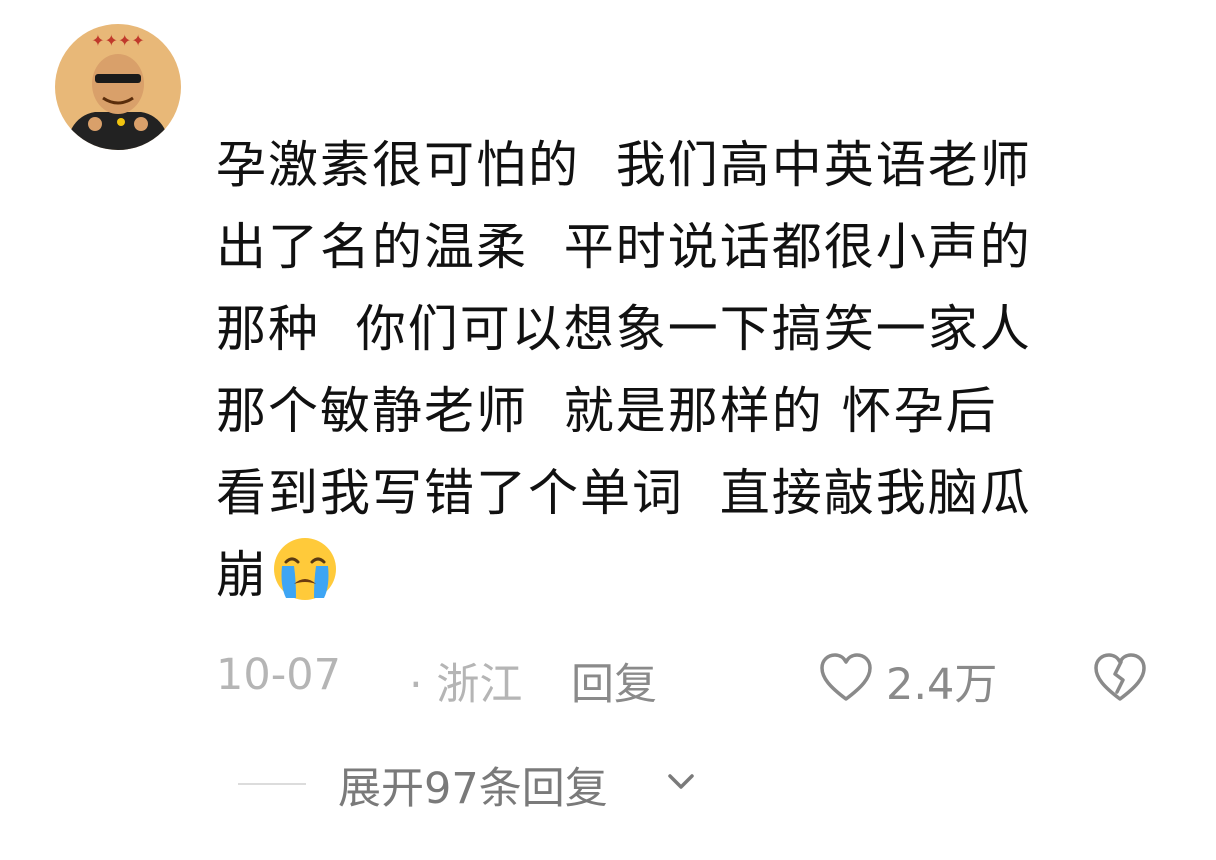 Image resolution: width=1216 pixels, height=860 pixels. What do you see at coordinates (696, 678) in the screenshot?
I see `comment-meta: 10-07 · 浙江 回复 2.4万` at bounding box center [696, 678].